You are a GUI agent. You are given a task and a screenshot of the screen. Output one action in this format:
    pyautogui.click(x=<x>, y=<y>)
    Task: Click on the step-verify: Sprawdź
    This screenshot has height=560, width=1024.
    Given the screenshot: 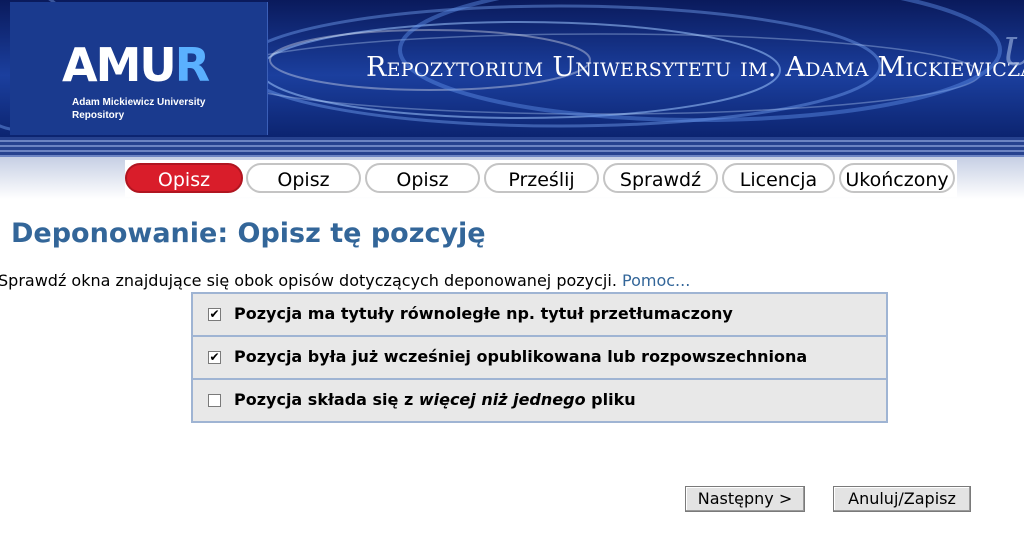 What is the action you would take?
    pyautogui.click(x=660, y=178)
    